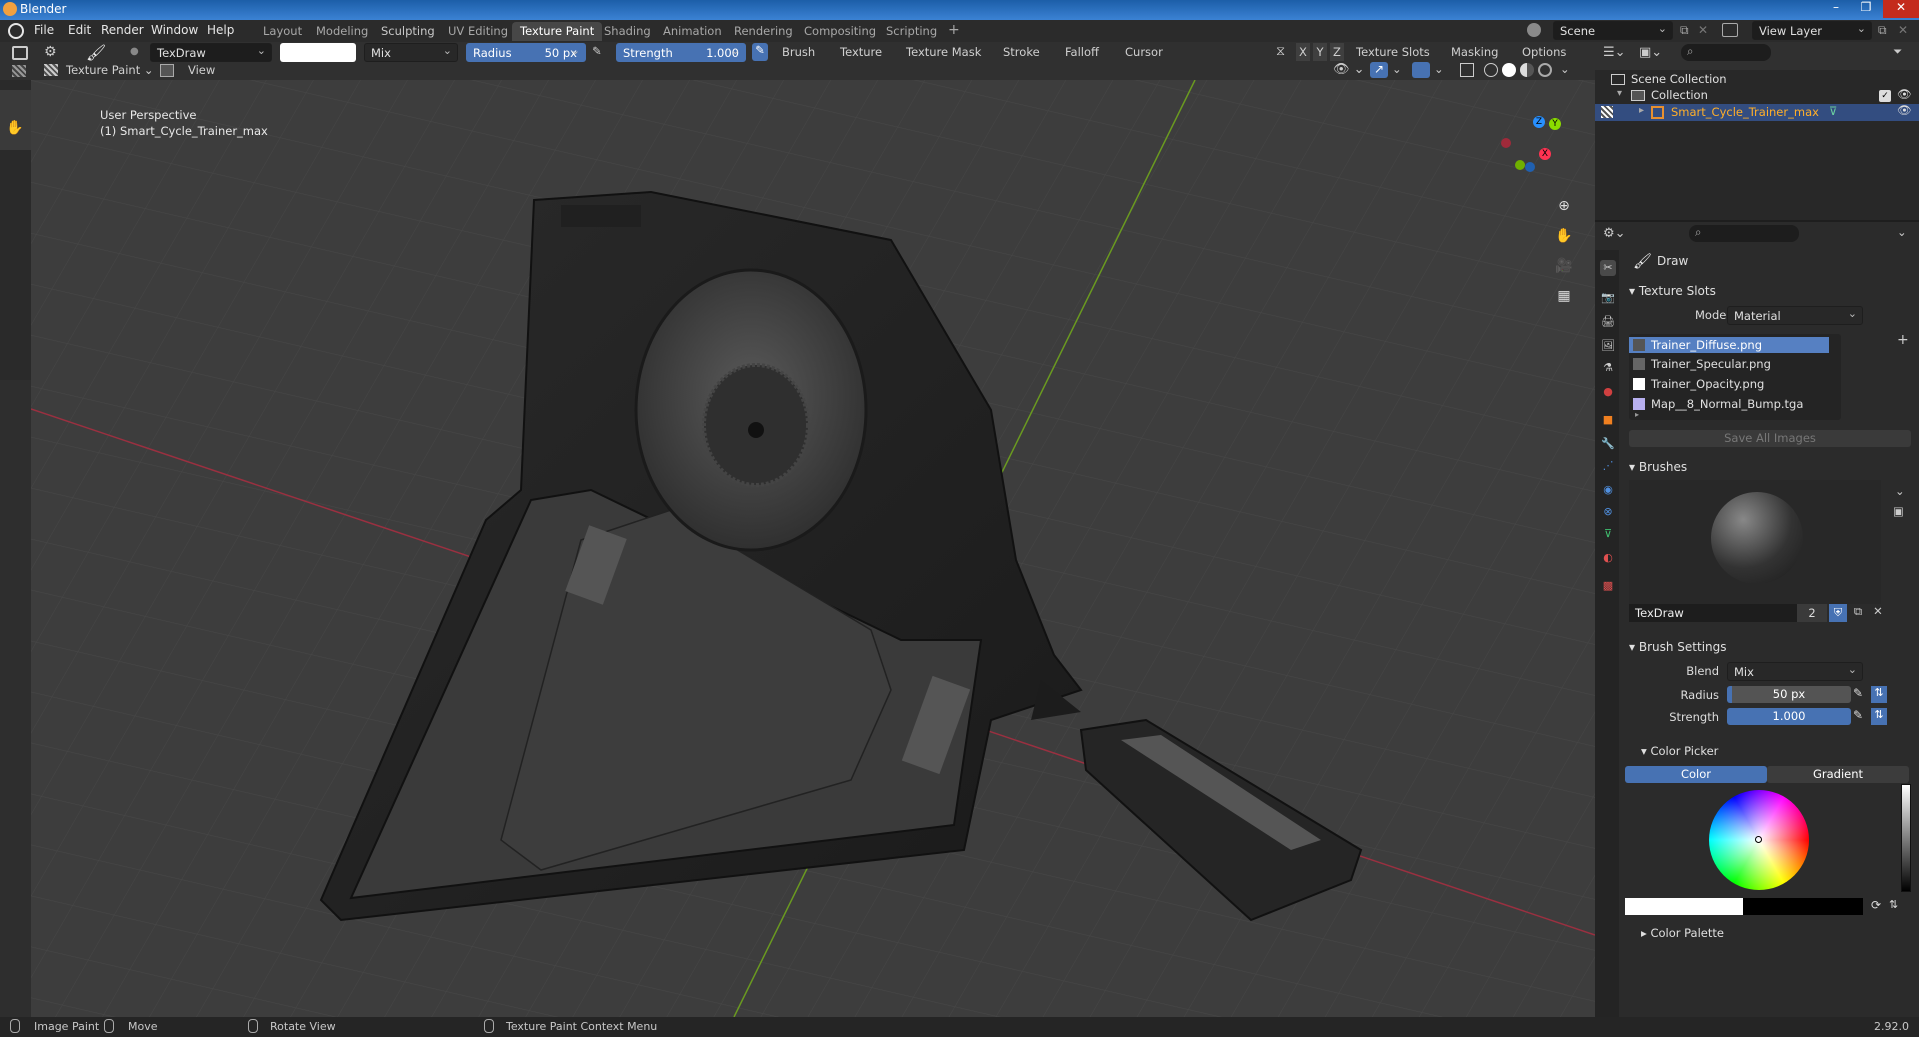 Image resolution: width=1919 pixels, height=1037 pixels. I want to click on blend-mode-dropdown: Mix, so click(411, 52).